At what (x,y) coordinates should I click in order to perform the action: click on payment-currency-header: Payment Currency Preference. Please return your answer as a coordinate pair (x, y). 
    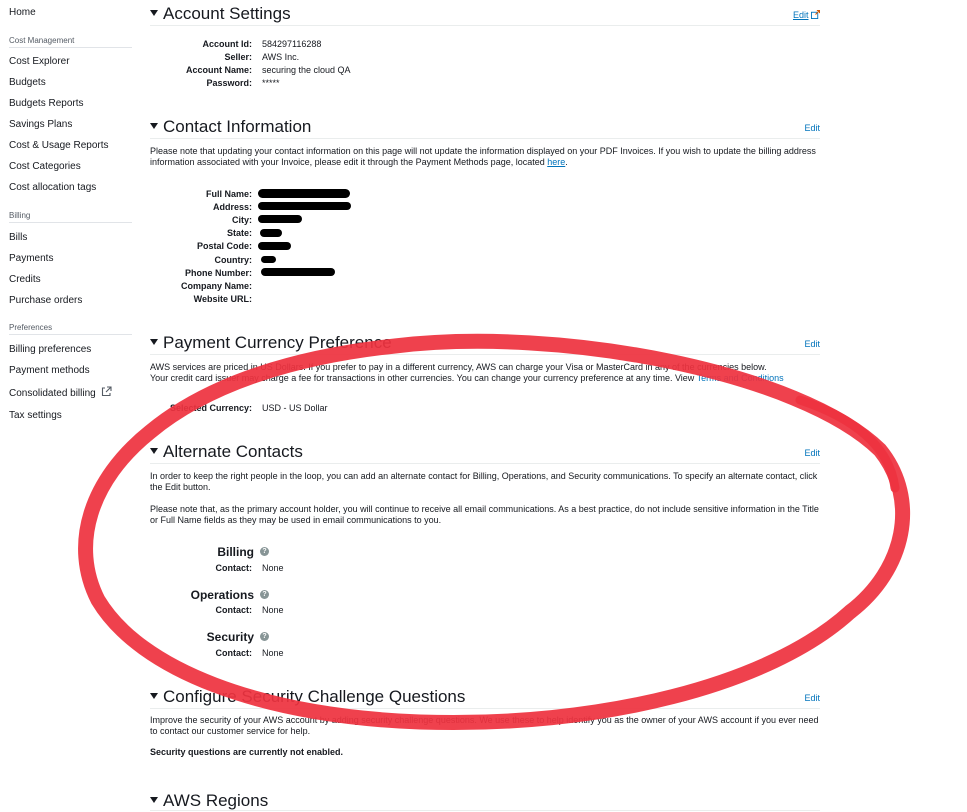
    Looking at the image, I should click on (271, 343).